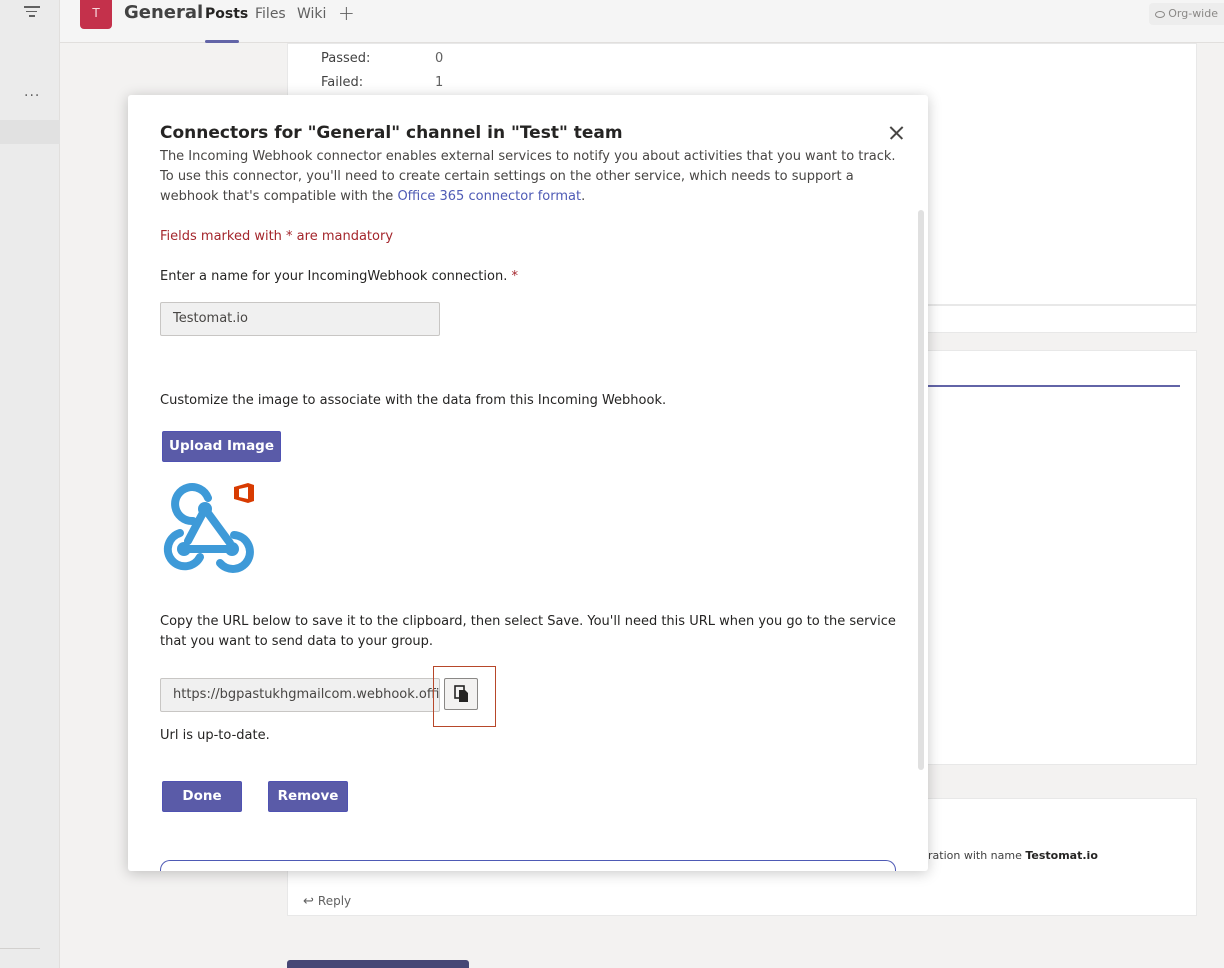 The height and width of the screenshot is (968, 1224). Describe the element at coordinates (378, 964) in the screenshot. I see `new-conversation-button` at that location.